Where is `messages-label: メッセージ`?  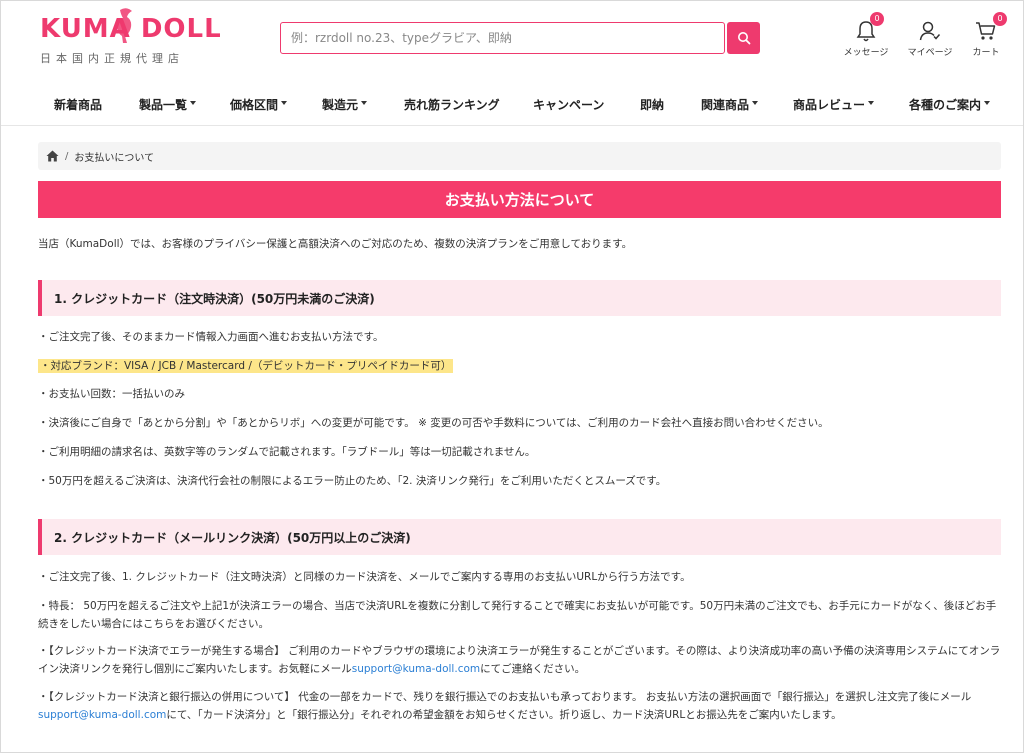 messages-label: メッセージ is located at coordinates (866, 53).